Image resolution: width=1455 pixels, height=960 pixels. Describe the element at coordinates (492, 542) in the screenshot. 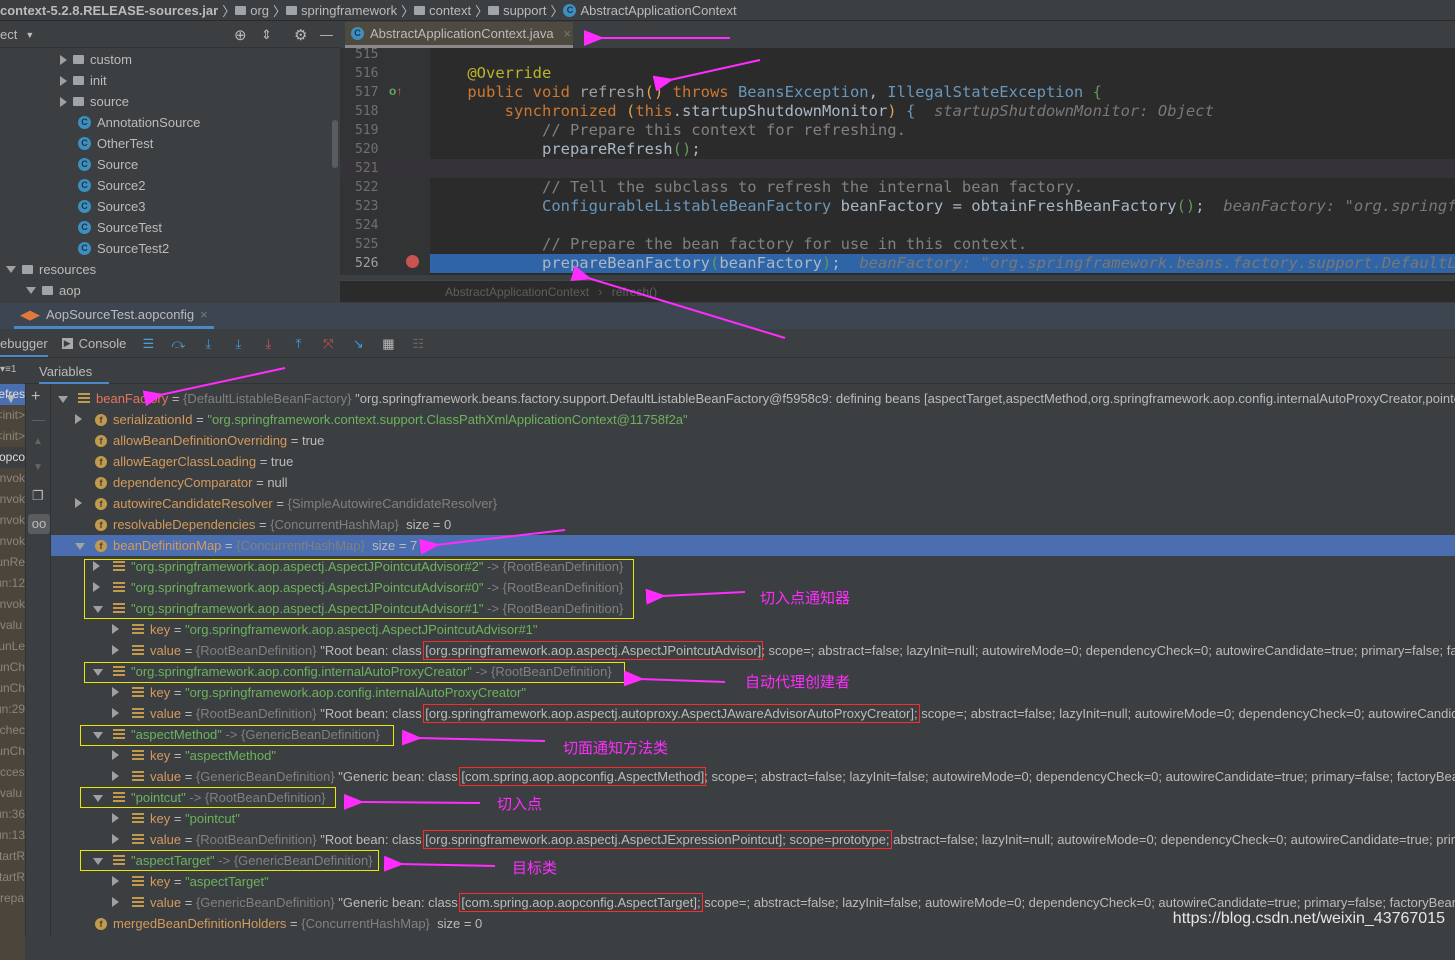

I see `arrow-bean-definition-map` at that location.